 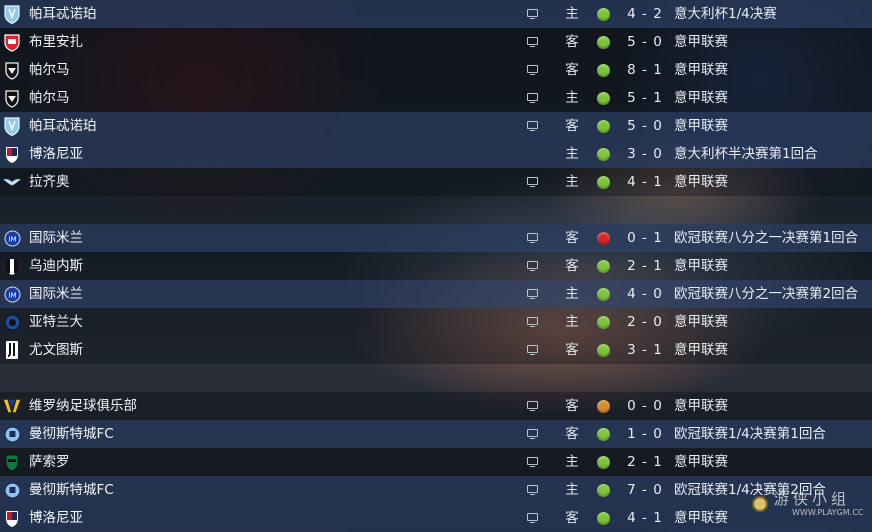 What do you see at coordinates (436, 70) in the screenshot?
I see `match-row: 帕尔马 客 8 - 1 意甲联赛` at bounding box center [436, 70].